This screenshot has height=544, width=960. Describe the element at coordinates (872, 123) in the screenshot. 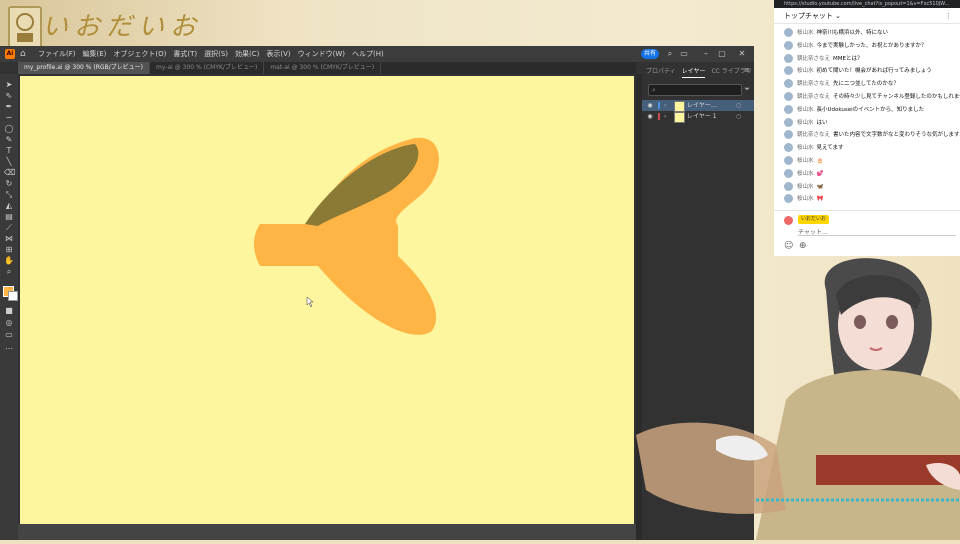

I see `chat-message: 桜山水 はい` at that location.